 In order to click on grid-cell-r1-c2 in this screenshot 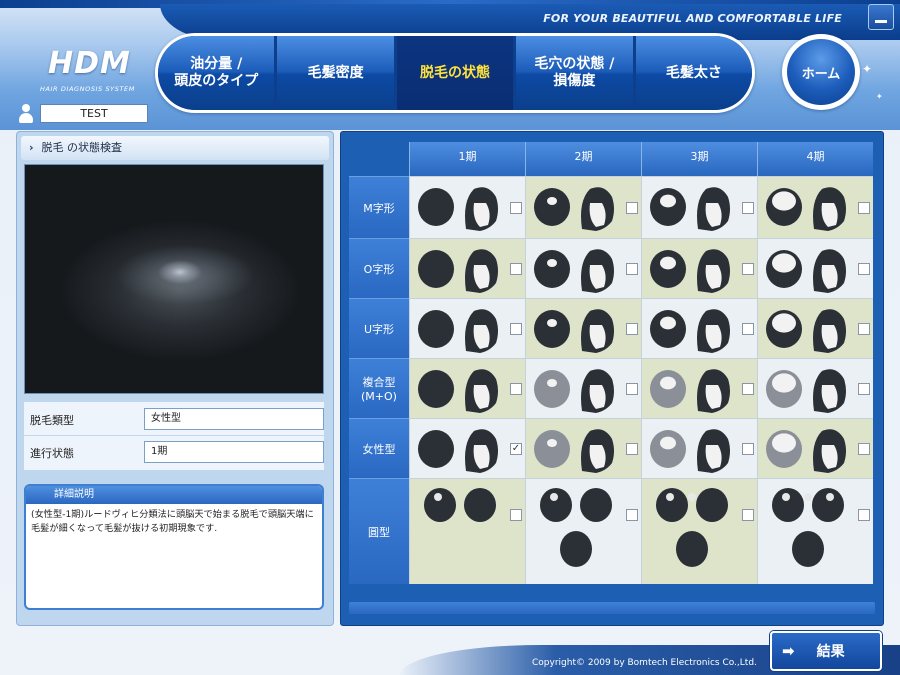, I will do `click(583, 207)`.